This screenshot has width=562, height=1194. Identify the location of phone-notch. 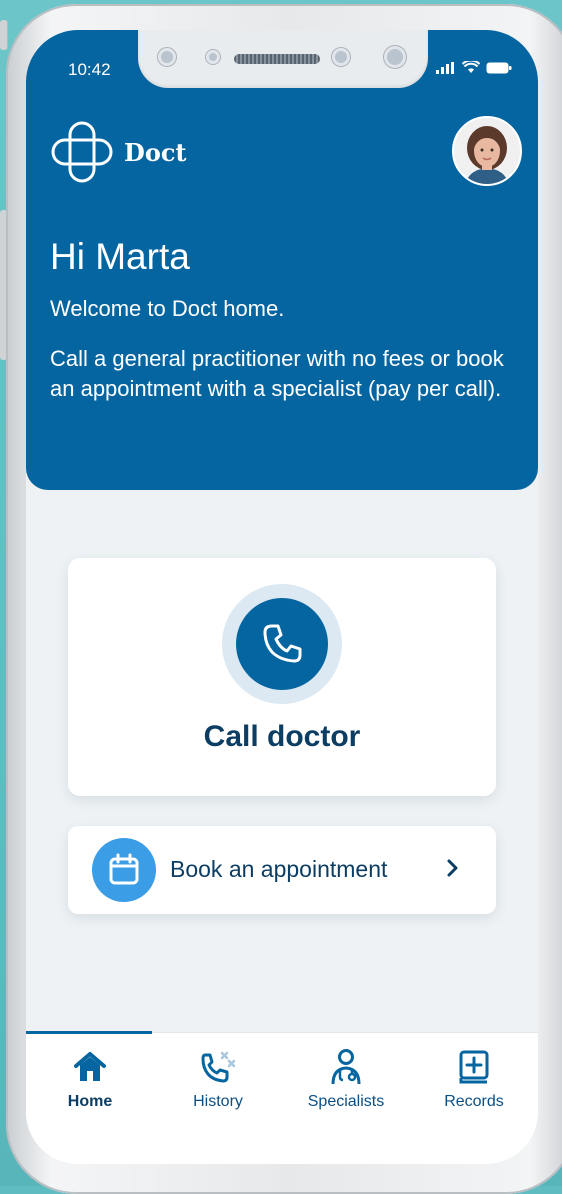
(283, 59).